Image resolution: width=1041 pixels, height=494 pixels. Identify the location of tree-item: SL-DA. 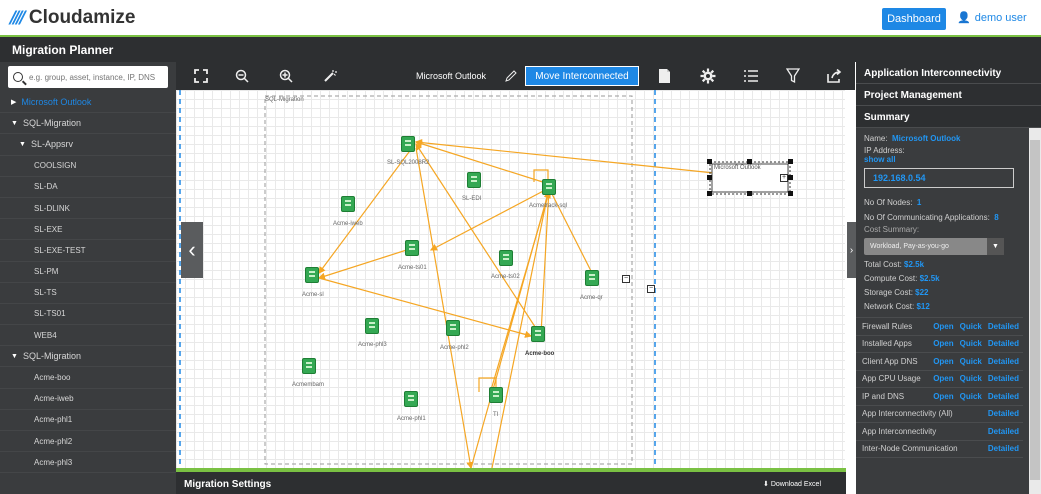
(88, 187).